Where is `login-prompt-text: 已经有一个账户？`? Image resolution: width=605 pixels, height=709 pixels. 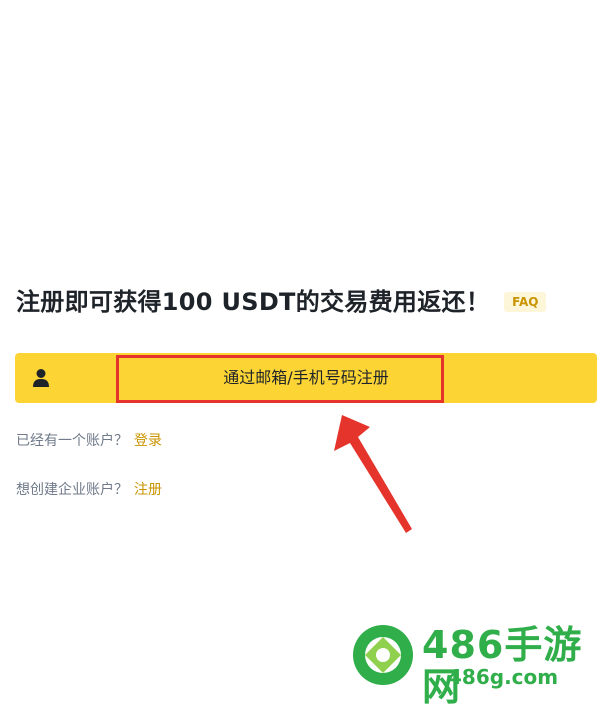
login-prompt-text: 已经有一个账户？ is located at coordinates (72, 441).